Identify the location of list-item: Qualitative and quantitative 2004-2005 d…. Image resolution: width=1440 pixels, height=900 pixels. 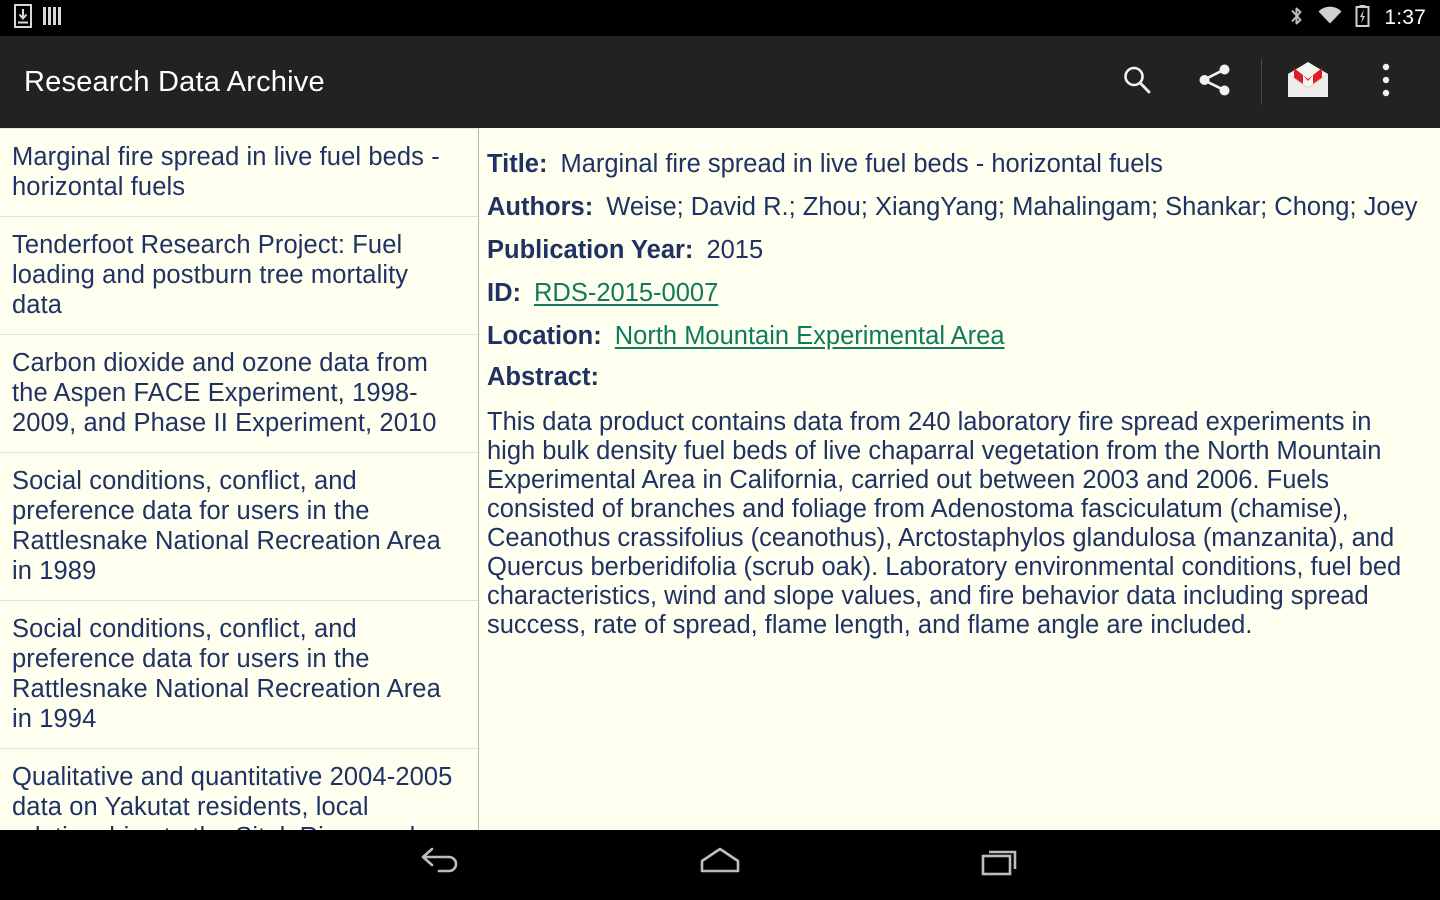
(239, 789).